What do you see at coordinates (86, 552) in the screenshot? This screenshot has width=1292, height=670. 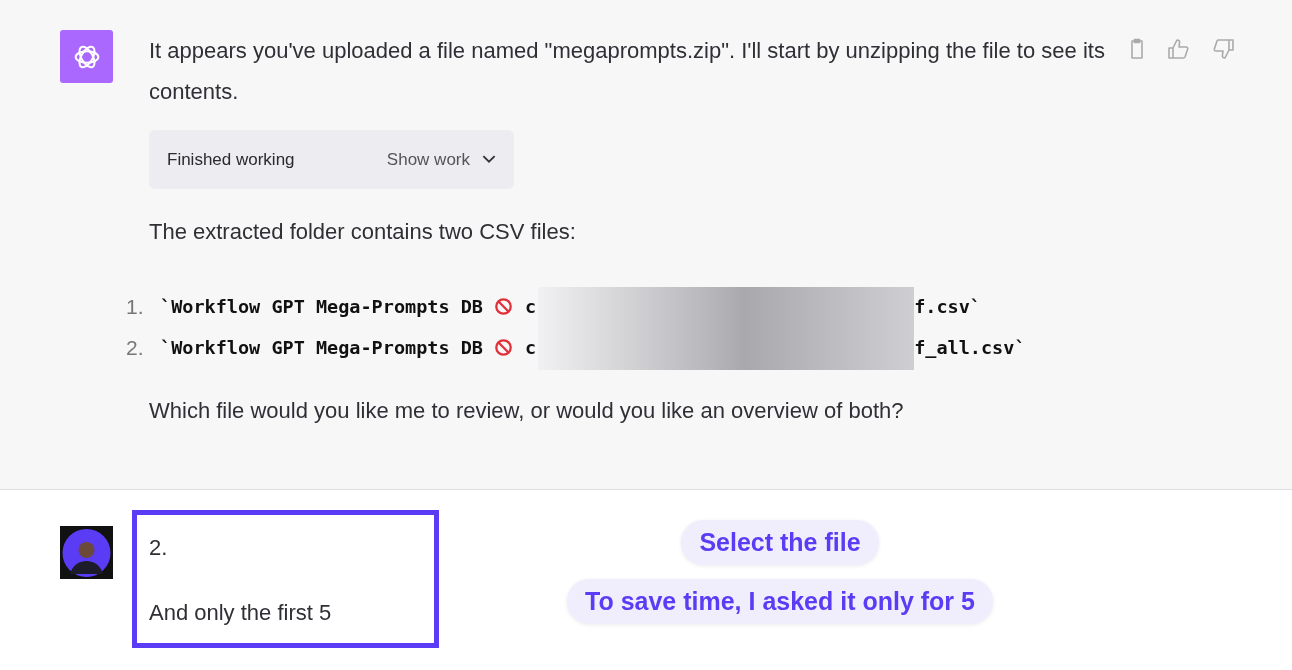 I see `user-avatar` at bounding box center [86, 552].